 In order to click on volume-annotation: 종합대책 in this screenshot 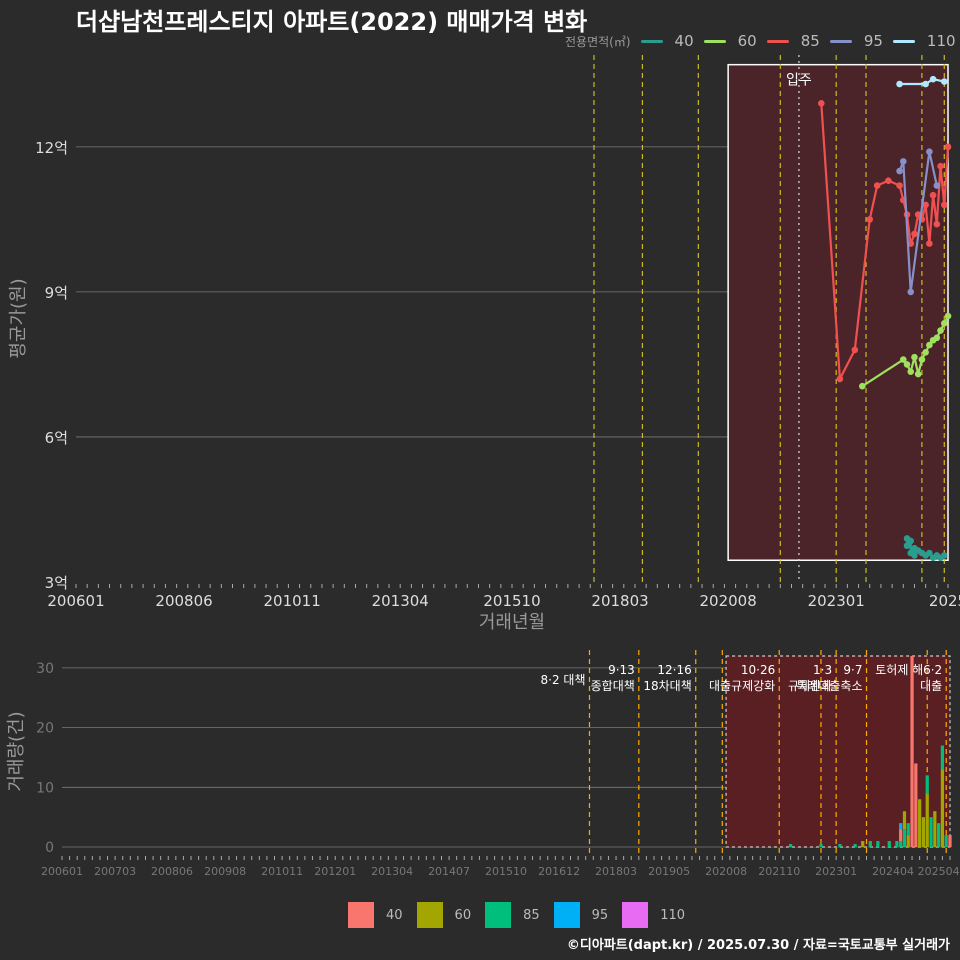, I will do `click(613, 685)`.